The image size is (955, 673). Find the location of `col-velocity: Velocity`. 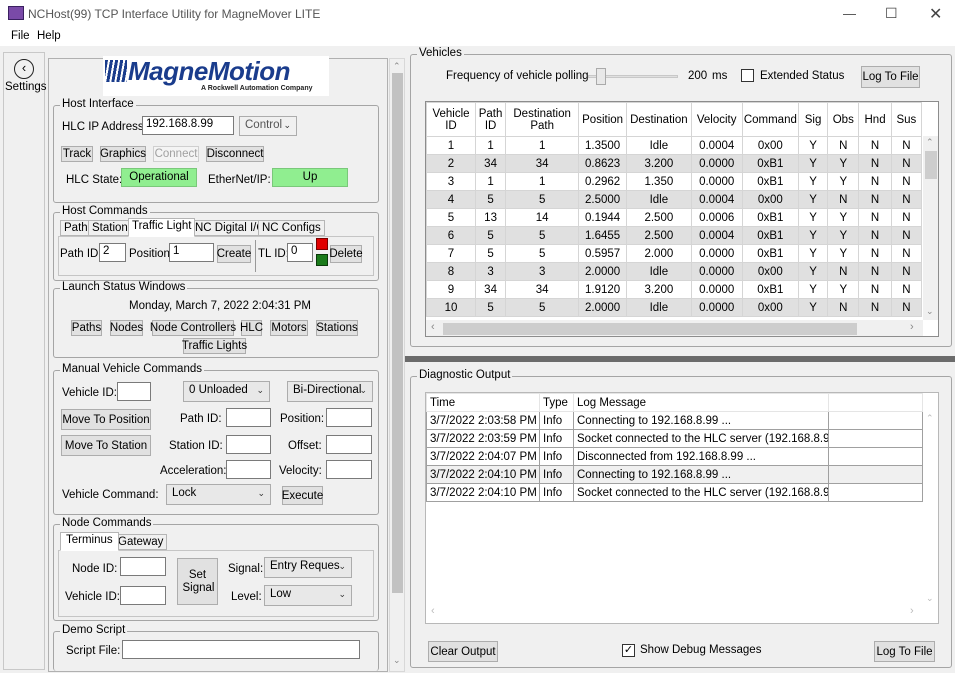

col-velocity: Velocity is located at coordinates (716, 119).